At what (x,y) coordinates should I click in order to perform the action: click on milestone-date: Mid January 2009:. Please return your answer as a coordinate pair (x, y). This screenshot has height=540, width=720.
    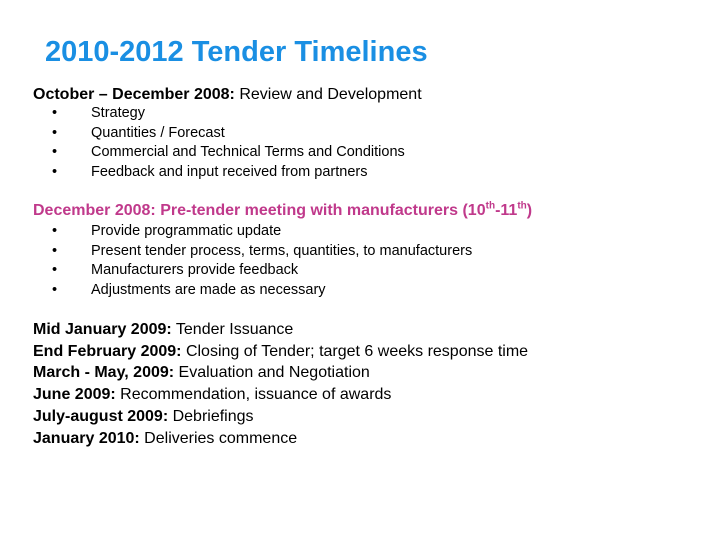
    Looking at the image, I should click on (102, 329).